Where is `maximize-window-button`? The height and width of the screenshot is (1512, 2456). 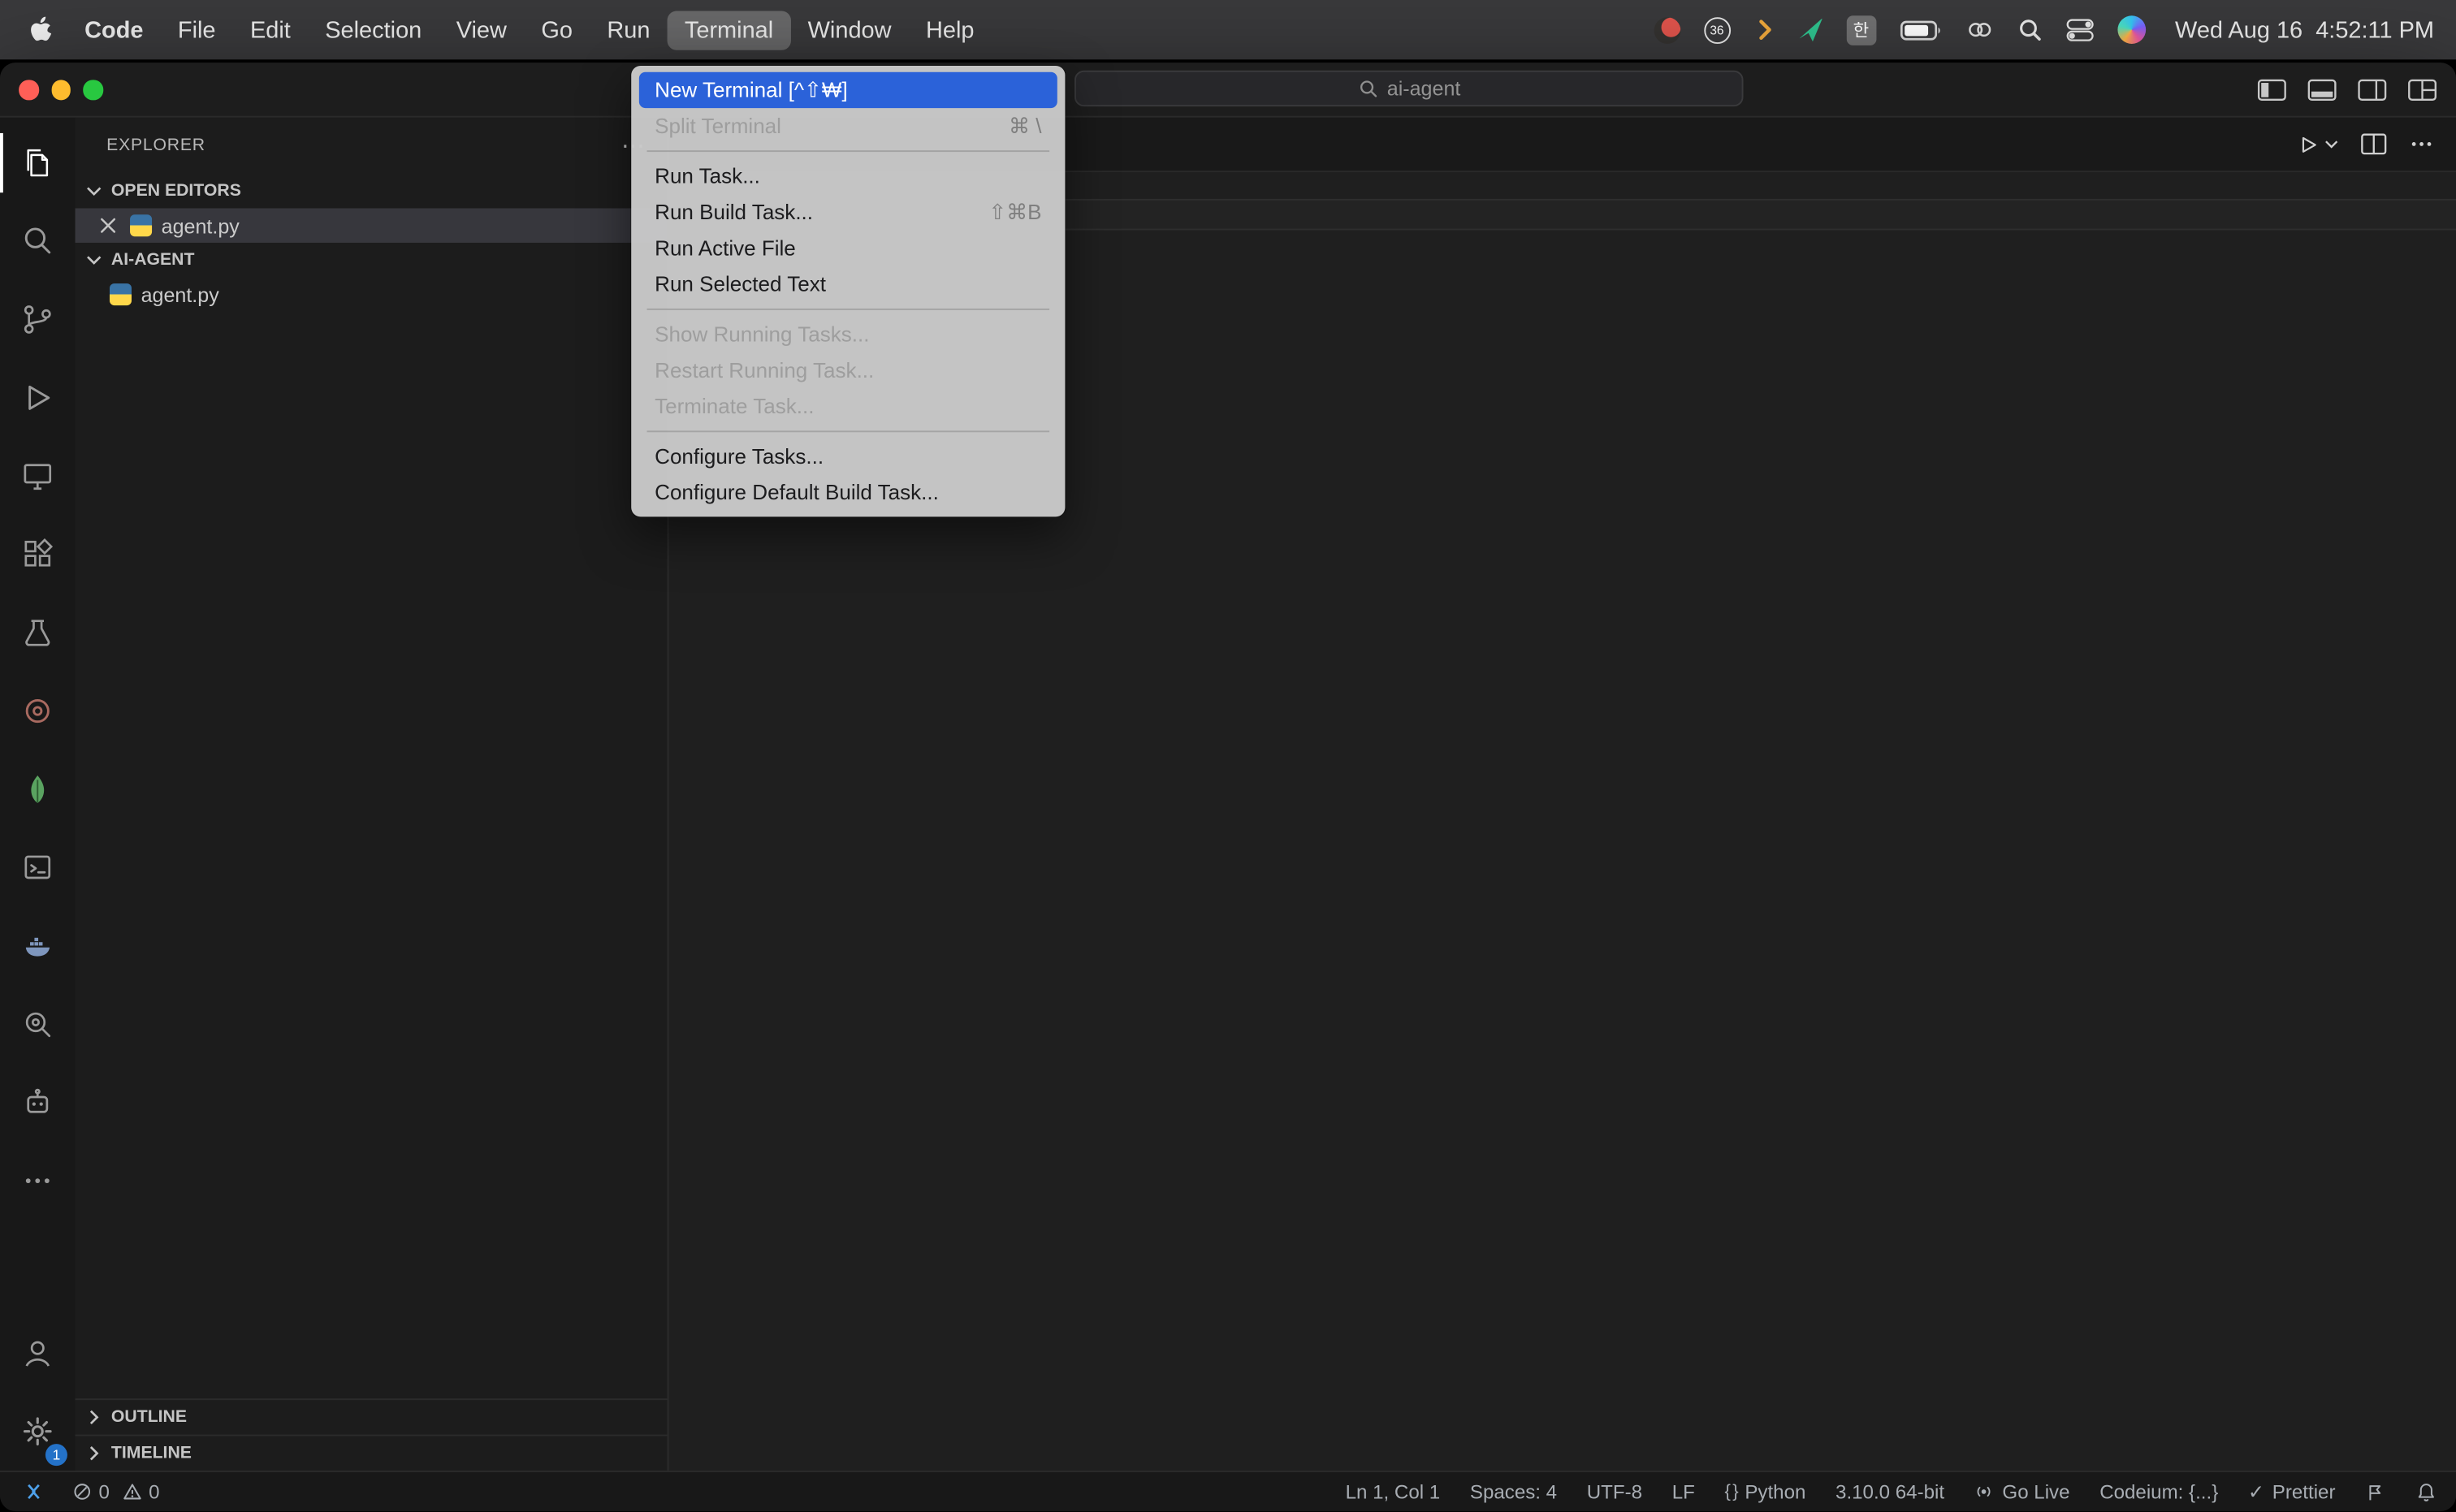
maximize-window-button is located at coordinates (93, 90).